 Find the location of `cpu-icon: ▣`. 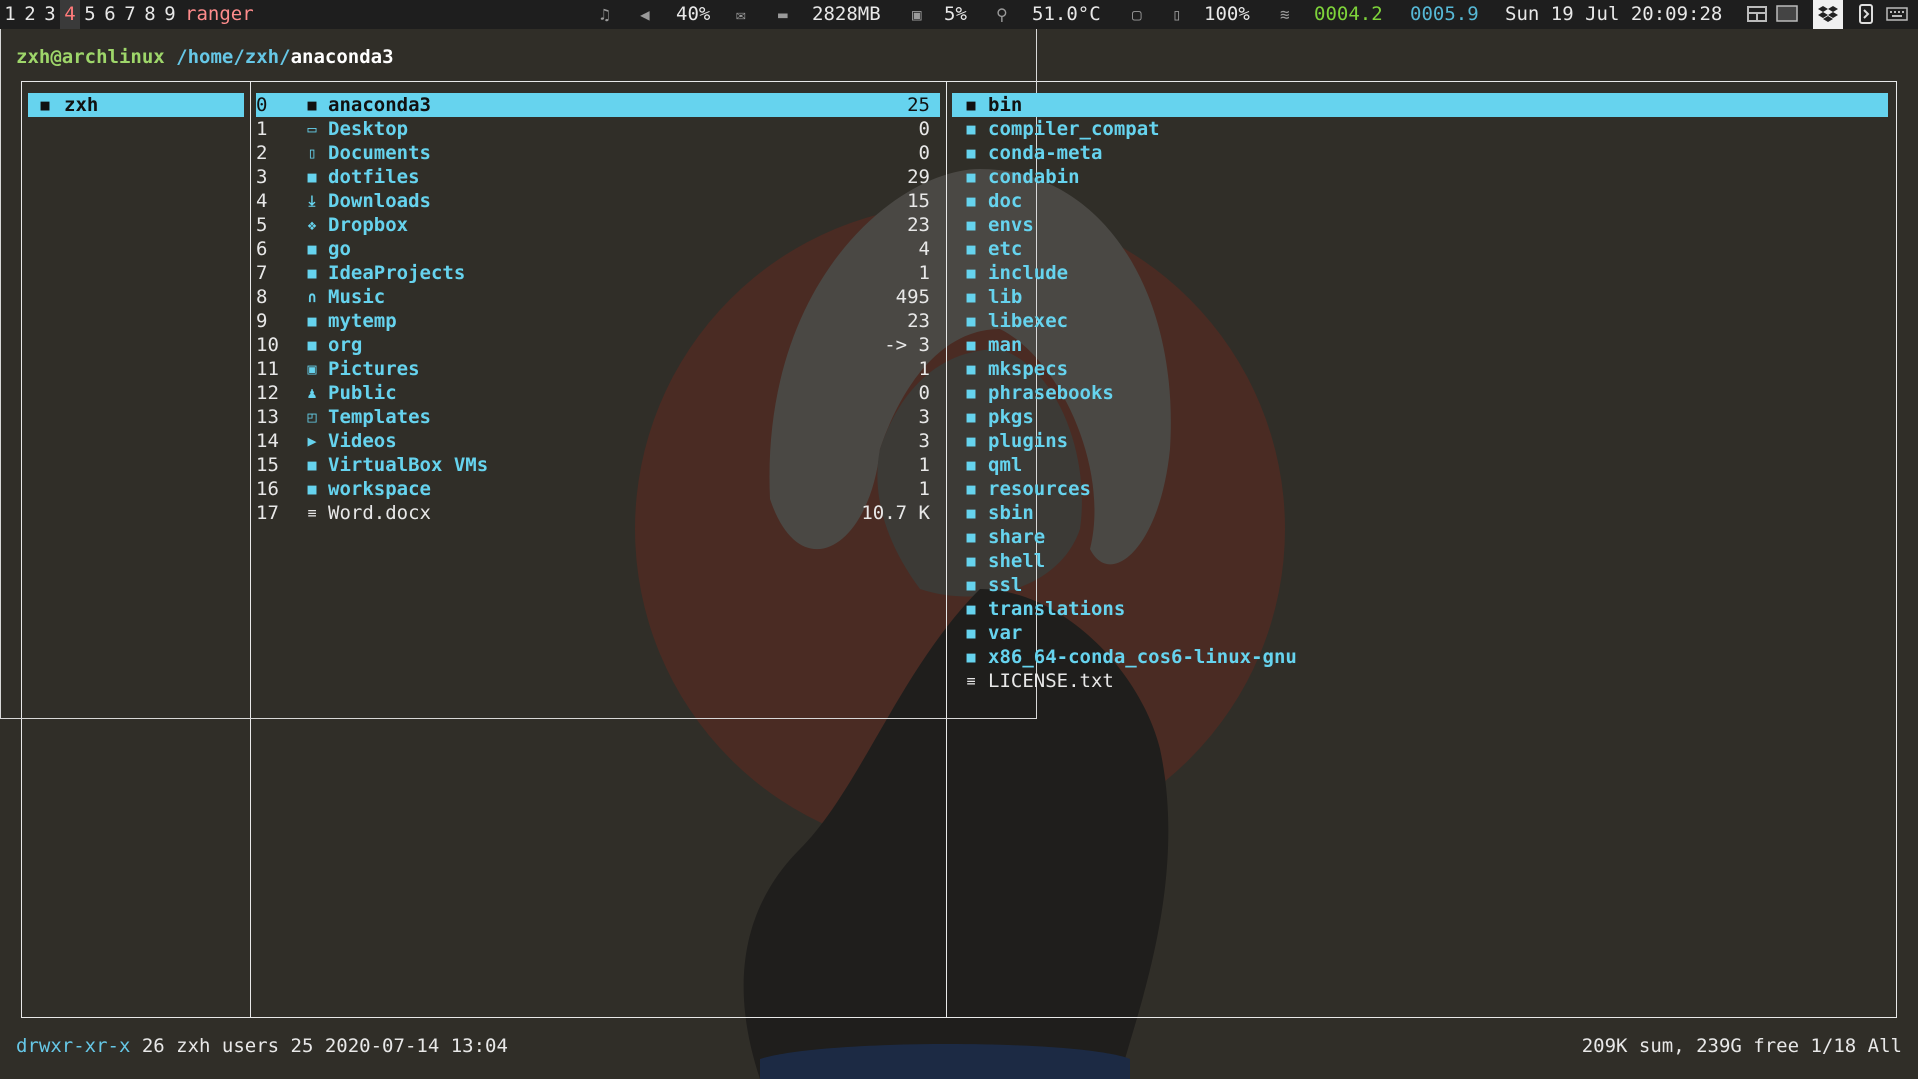

cpu-icon: ▣ is located at coordinates (917, 14).